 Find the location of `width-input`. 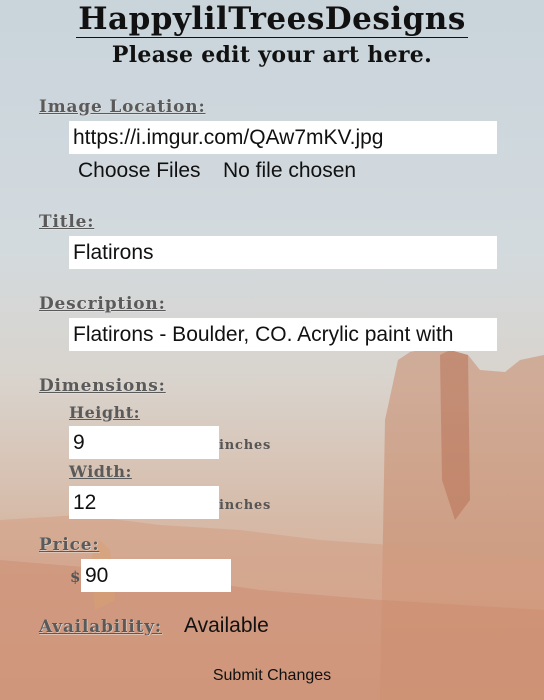

width-input is located at coordinates (144, 502).